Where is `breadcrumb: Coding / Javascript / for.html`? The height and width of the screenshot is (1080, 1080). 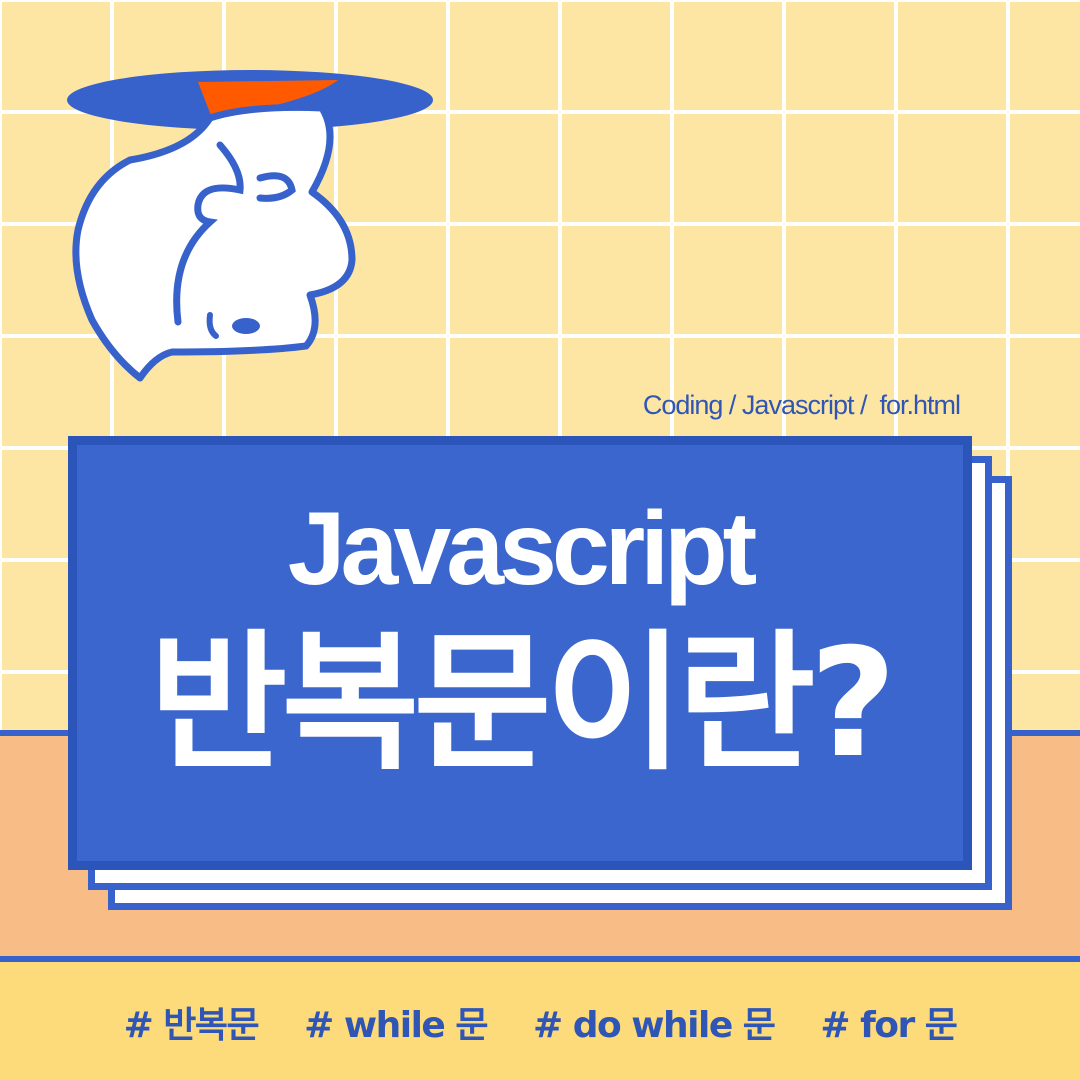 breadcrumb: Coding / Javascript / for.html is located at coordinates (801, 405).